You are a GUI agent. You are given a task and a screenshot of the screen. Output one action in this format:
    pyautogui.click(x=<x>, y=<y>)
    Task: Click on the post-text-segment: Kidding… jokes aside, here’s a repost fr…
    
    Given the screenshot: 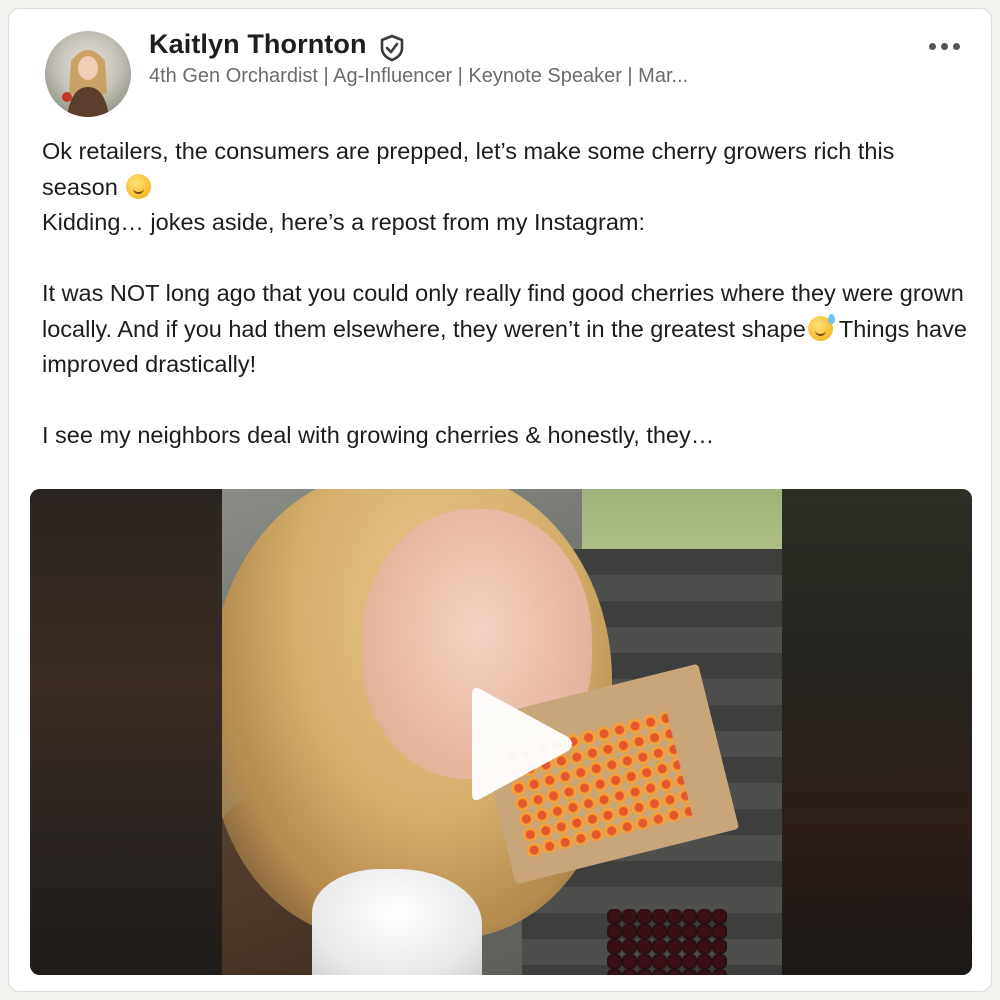 What is the action you would take?
    pyautogui.click(x=344, y=222)
    